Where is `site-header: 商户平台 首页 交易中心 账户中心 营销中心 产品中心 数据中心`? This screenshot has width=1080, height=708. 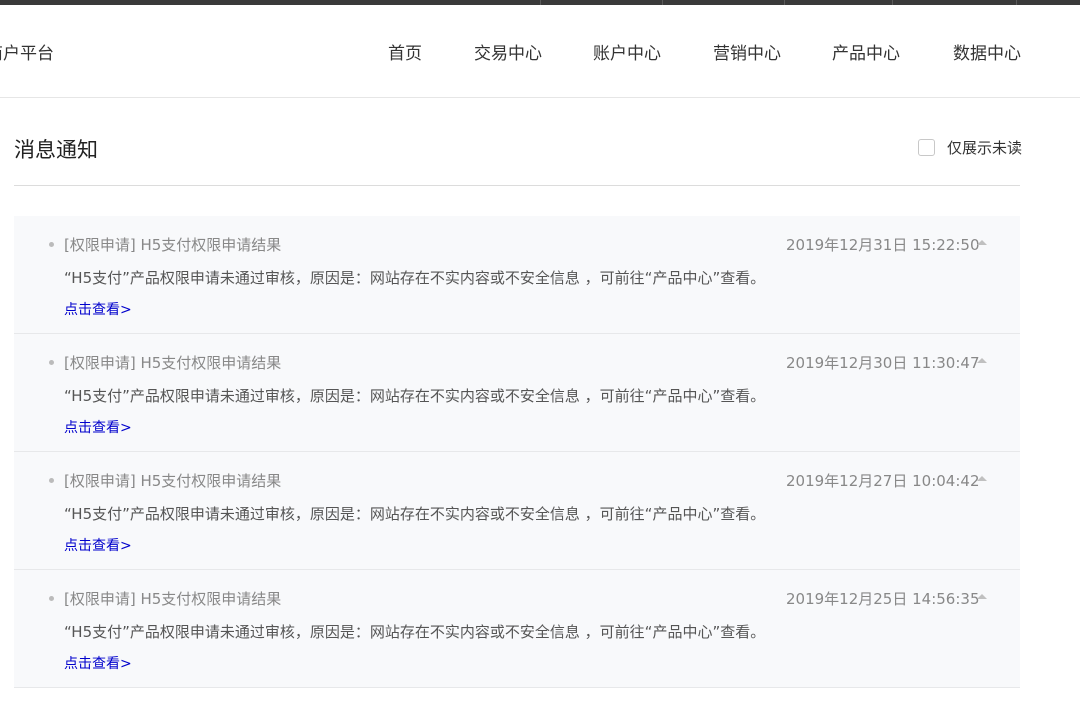
site-header: 商户平台 首页 交易中心 账户中心 营销中心 产品中心 数据中心 is located at coordinates (540, 51).